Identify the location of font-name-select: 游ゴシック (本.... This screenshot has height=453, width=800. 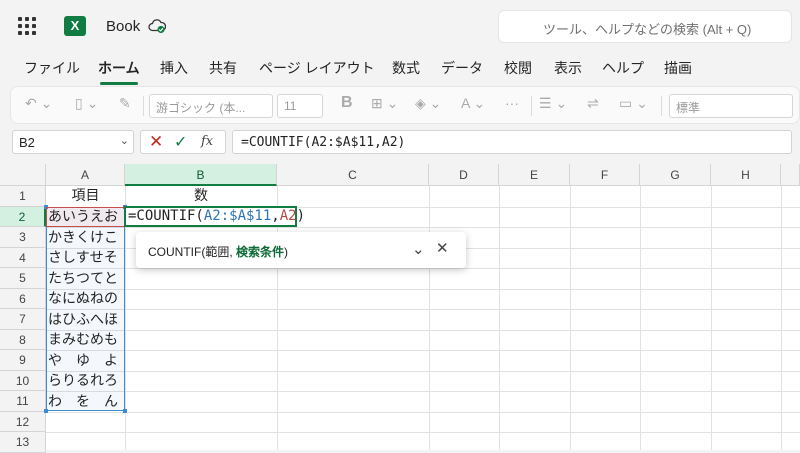
(211, 106).